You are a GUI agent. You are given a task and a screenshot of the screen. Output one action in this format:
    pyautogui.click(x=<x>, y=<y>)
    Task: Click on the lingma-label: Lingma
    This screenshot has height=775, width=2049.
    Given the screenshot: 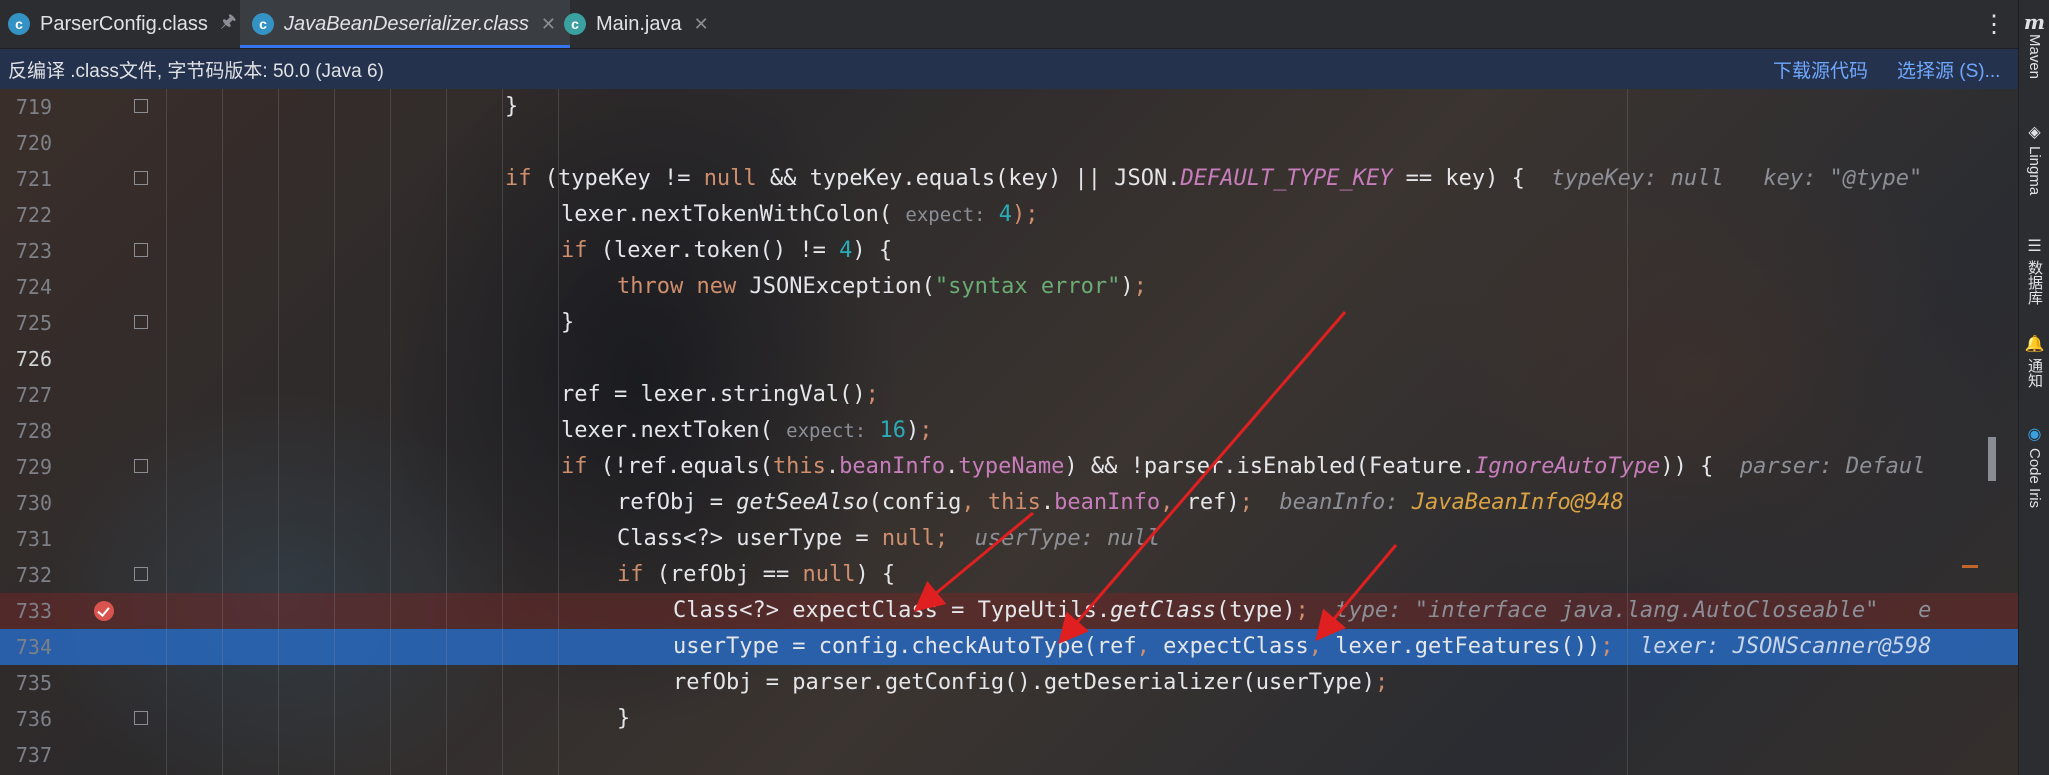 What is the action you would take?
    pyautogui.click(x=2034, y=171)
    